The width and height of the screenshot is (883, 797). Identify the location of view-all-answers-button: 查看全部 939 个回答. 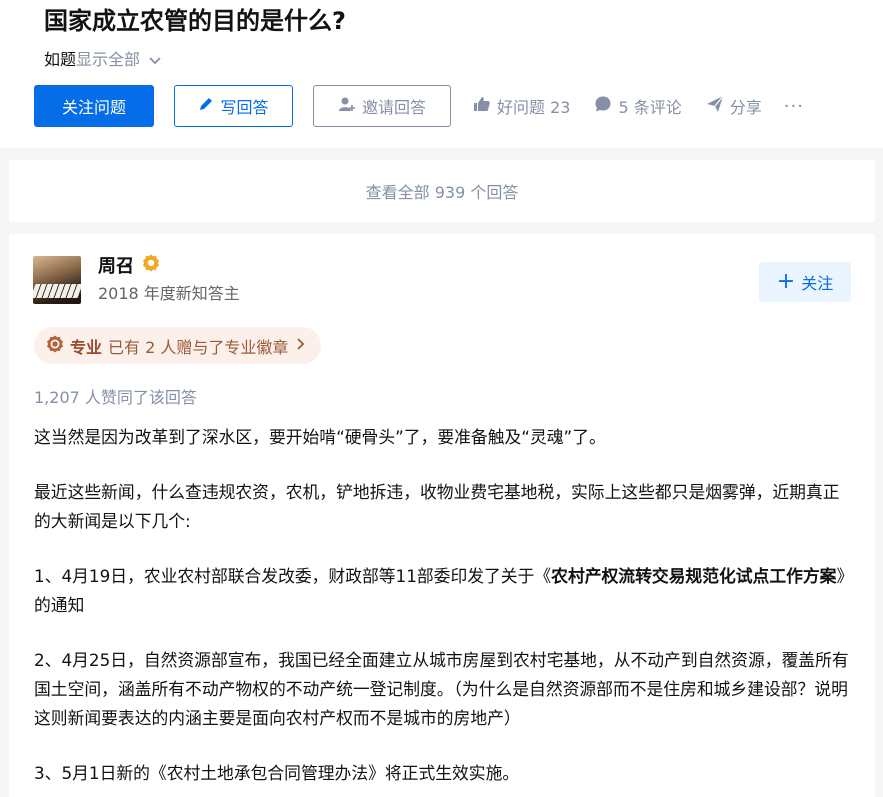
(442, 191).